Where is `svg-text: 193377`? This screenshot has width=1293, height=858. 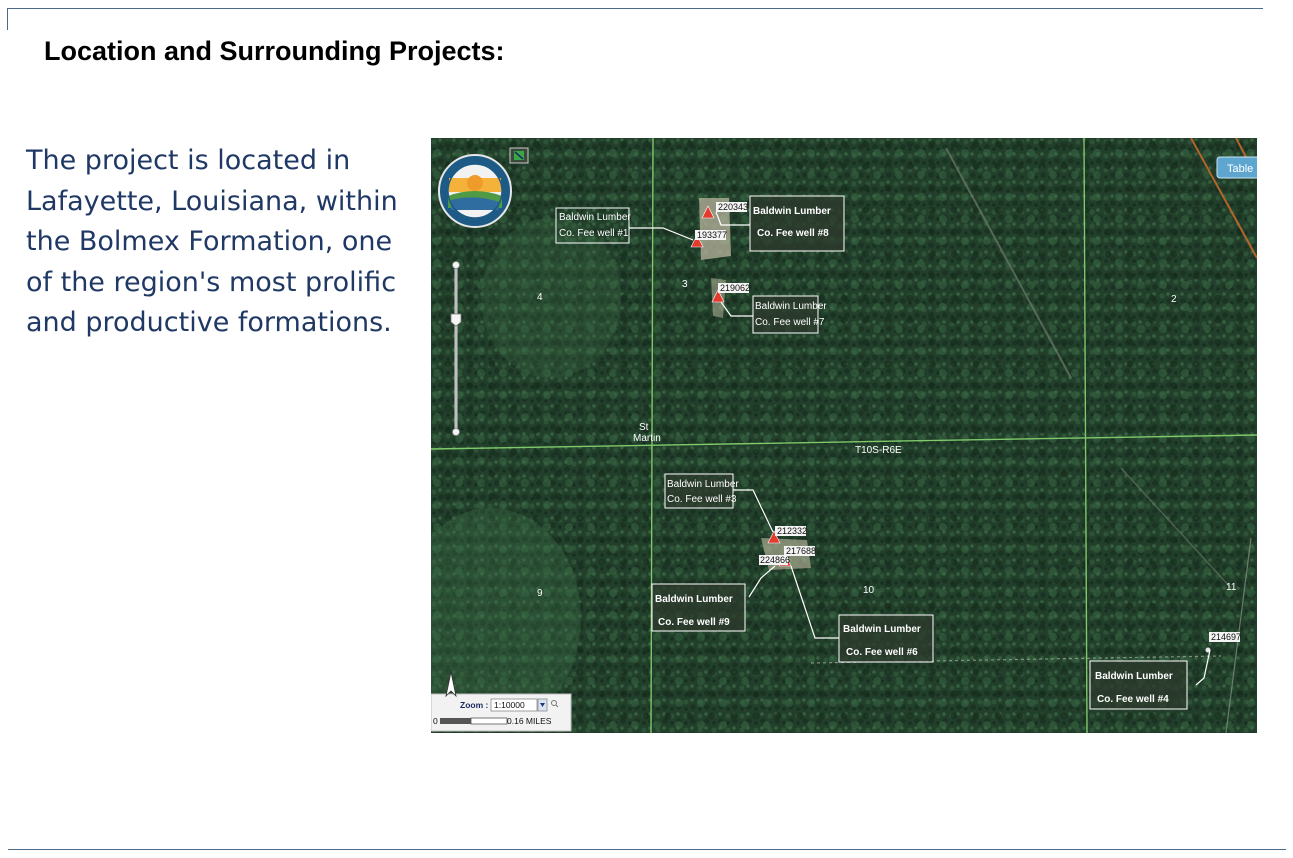 svg-text: 193377 is located at coordinates (712, 235).